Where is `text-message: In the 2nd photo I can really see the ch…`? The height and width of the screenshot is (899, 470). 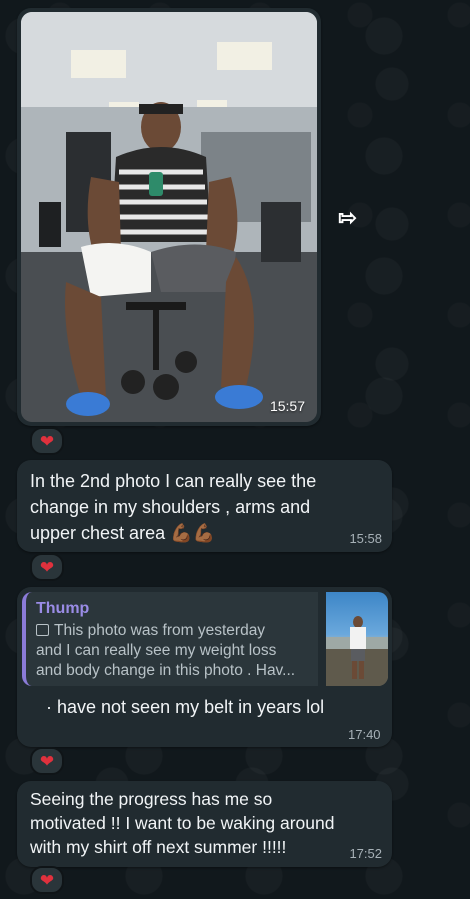 text-message: In the 2nd photo I can really see the ch… is located at coordinates (204, 506).